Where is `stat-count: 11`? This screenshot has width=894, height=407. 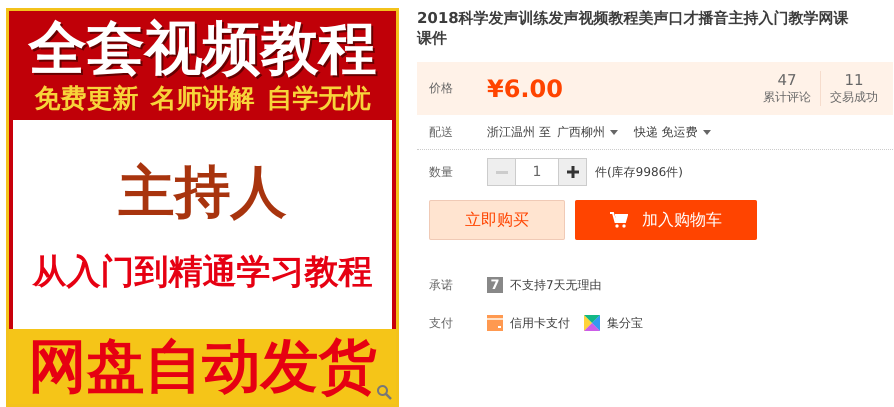
stat-count: 11 is located at coordinates (854, 80).